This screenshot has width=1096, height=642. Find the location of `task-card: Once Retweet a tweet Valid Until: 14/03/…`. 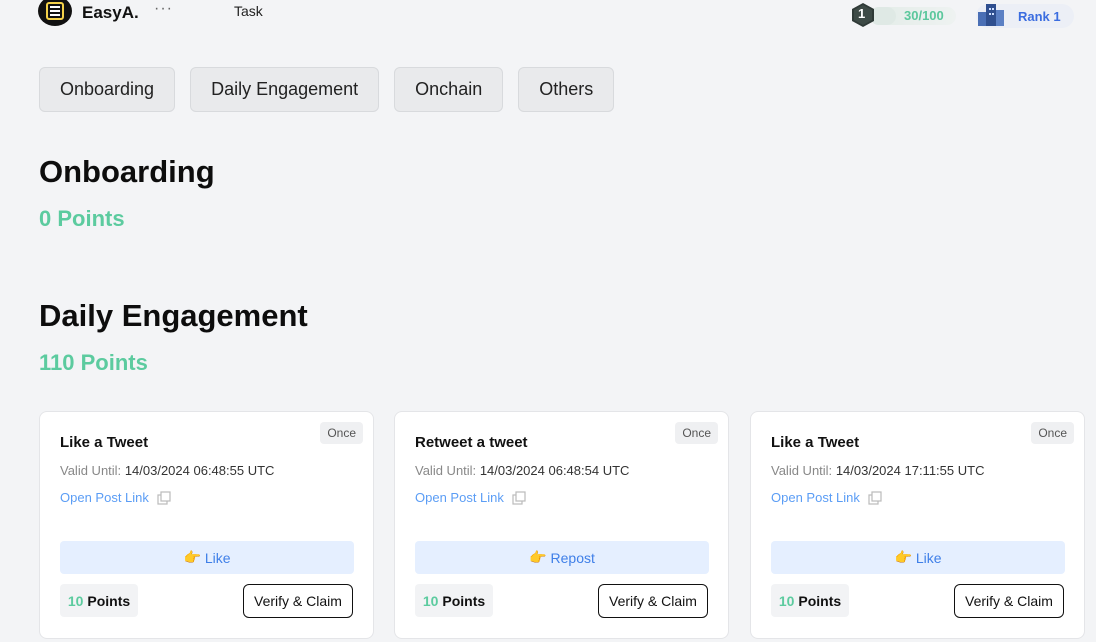

task-card: Once Retweet a tweet Valid Until: 14/03/… is located at coordinates (561, 525).